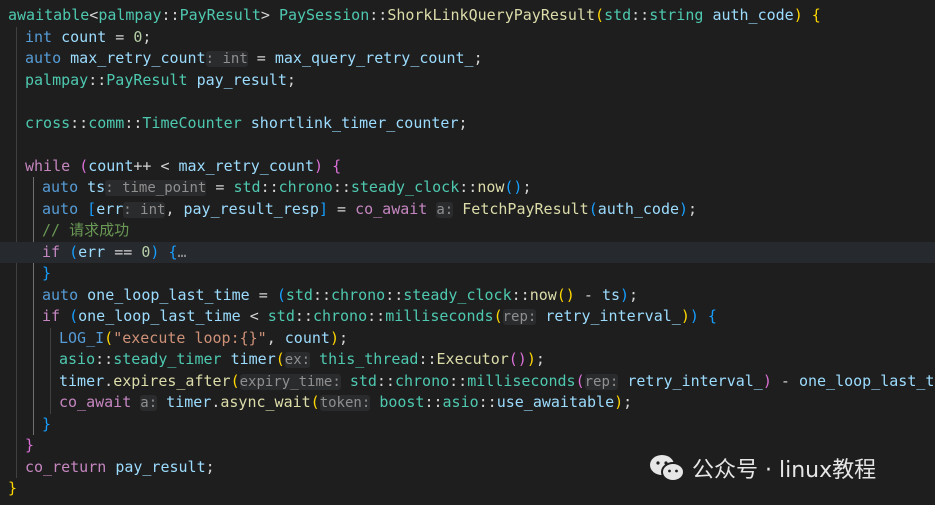 This screenshot has height=505, width=935. I want to click on code-token: steady_timer, so click(167, 359).